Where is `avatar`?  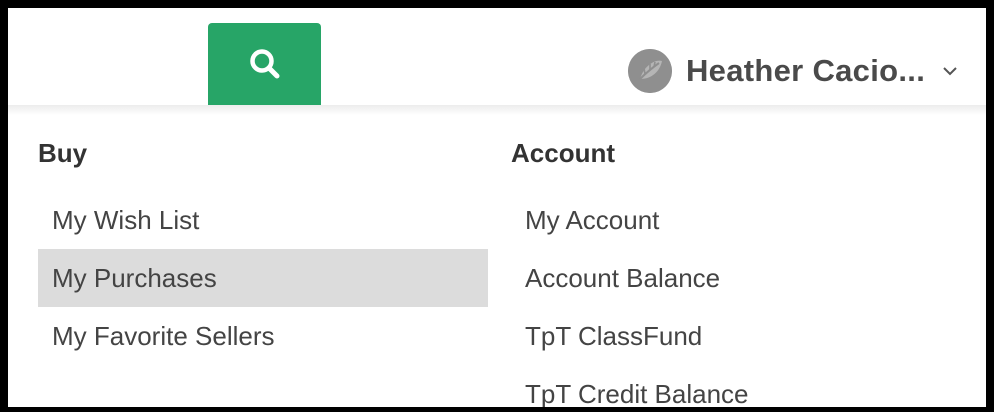 avatar is located at coordinates (650, 71).